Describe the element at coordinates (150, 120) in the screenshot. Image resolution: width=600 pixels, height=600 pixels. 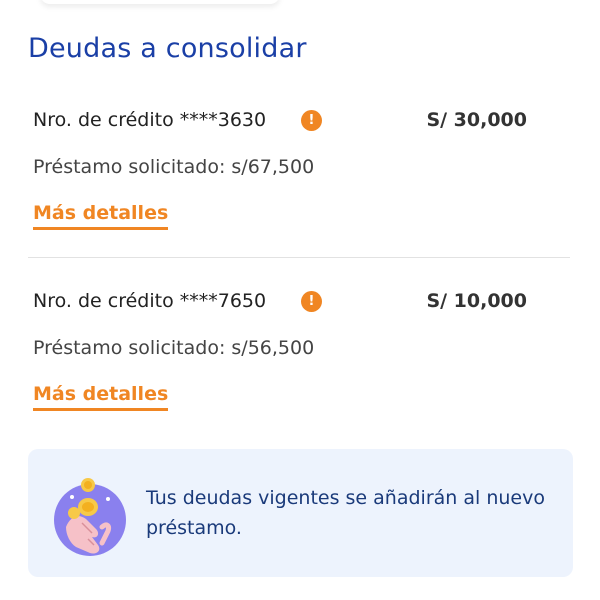
I see `credit-number: Nro. de crédito ****3630` at that location.